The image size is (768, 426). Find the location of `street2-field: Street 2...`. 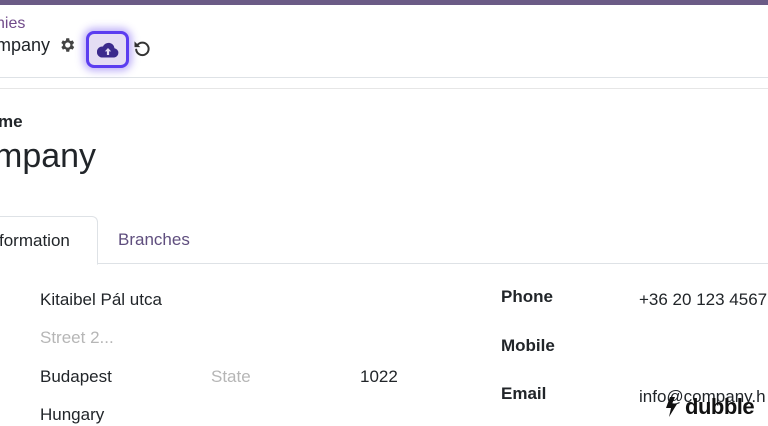

street2-field: Street 2... is located at coordinates (77, 338).